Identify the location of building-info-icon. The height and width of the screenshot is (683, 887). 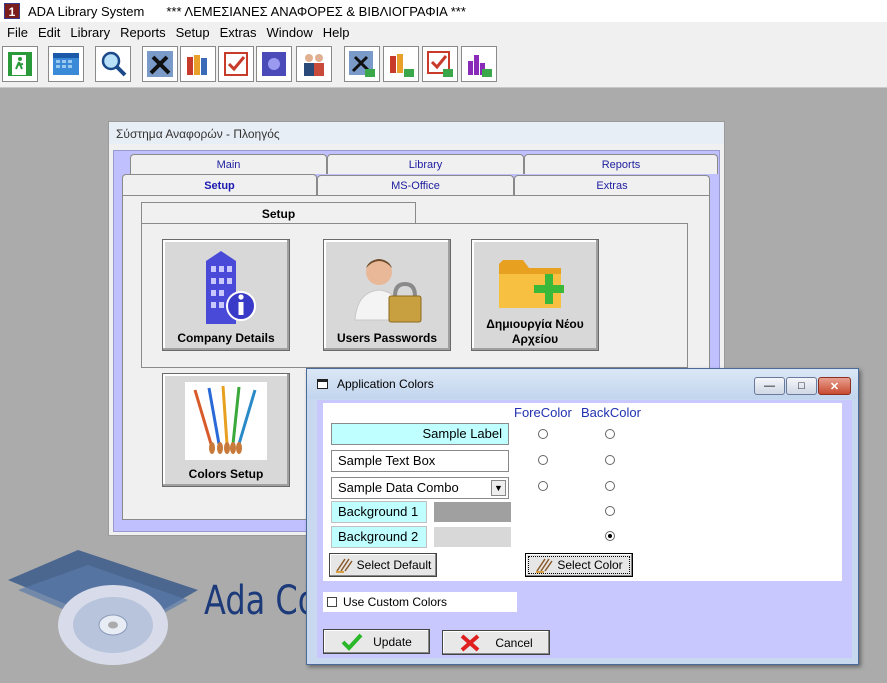
(231, 287).